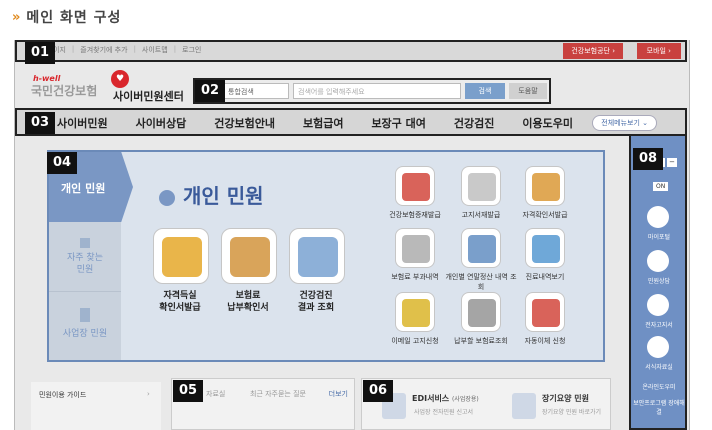 Image resolution: width=712 pixels, height=430 pixels. Describe the element at coordinates (85, 315) in the screenshot. I see `building-icon` at that location.